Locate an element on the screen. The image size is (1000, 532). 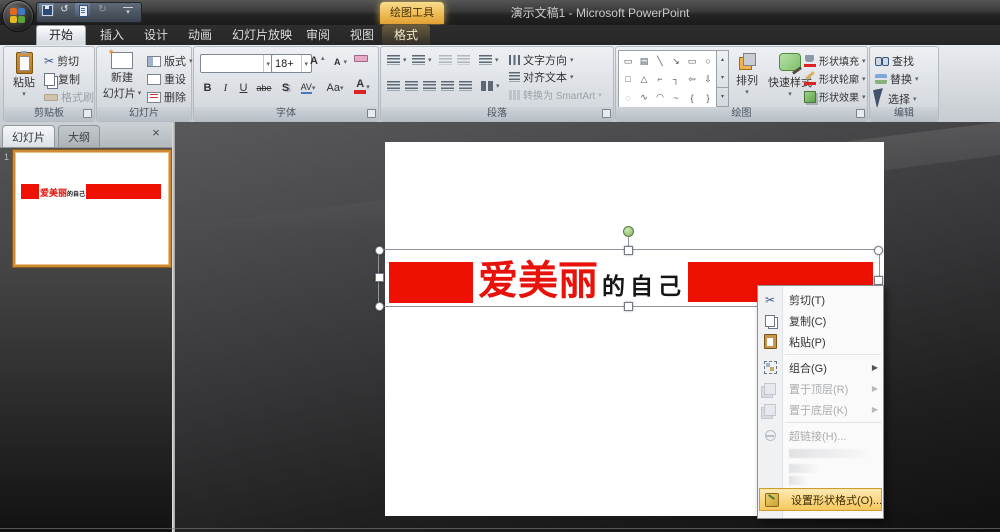
shape-icon: ┐ is located at coordinates (676, 79).